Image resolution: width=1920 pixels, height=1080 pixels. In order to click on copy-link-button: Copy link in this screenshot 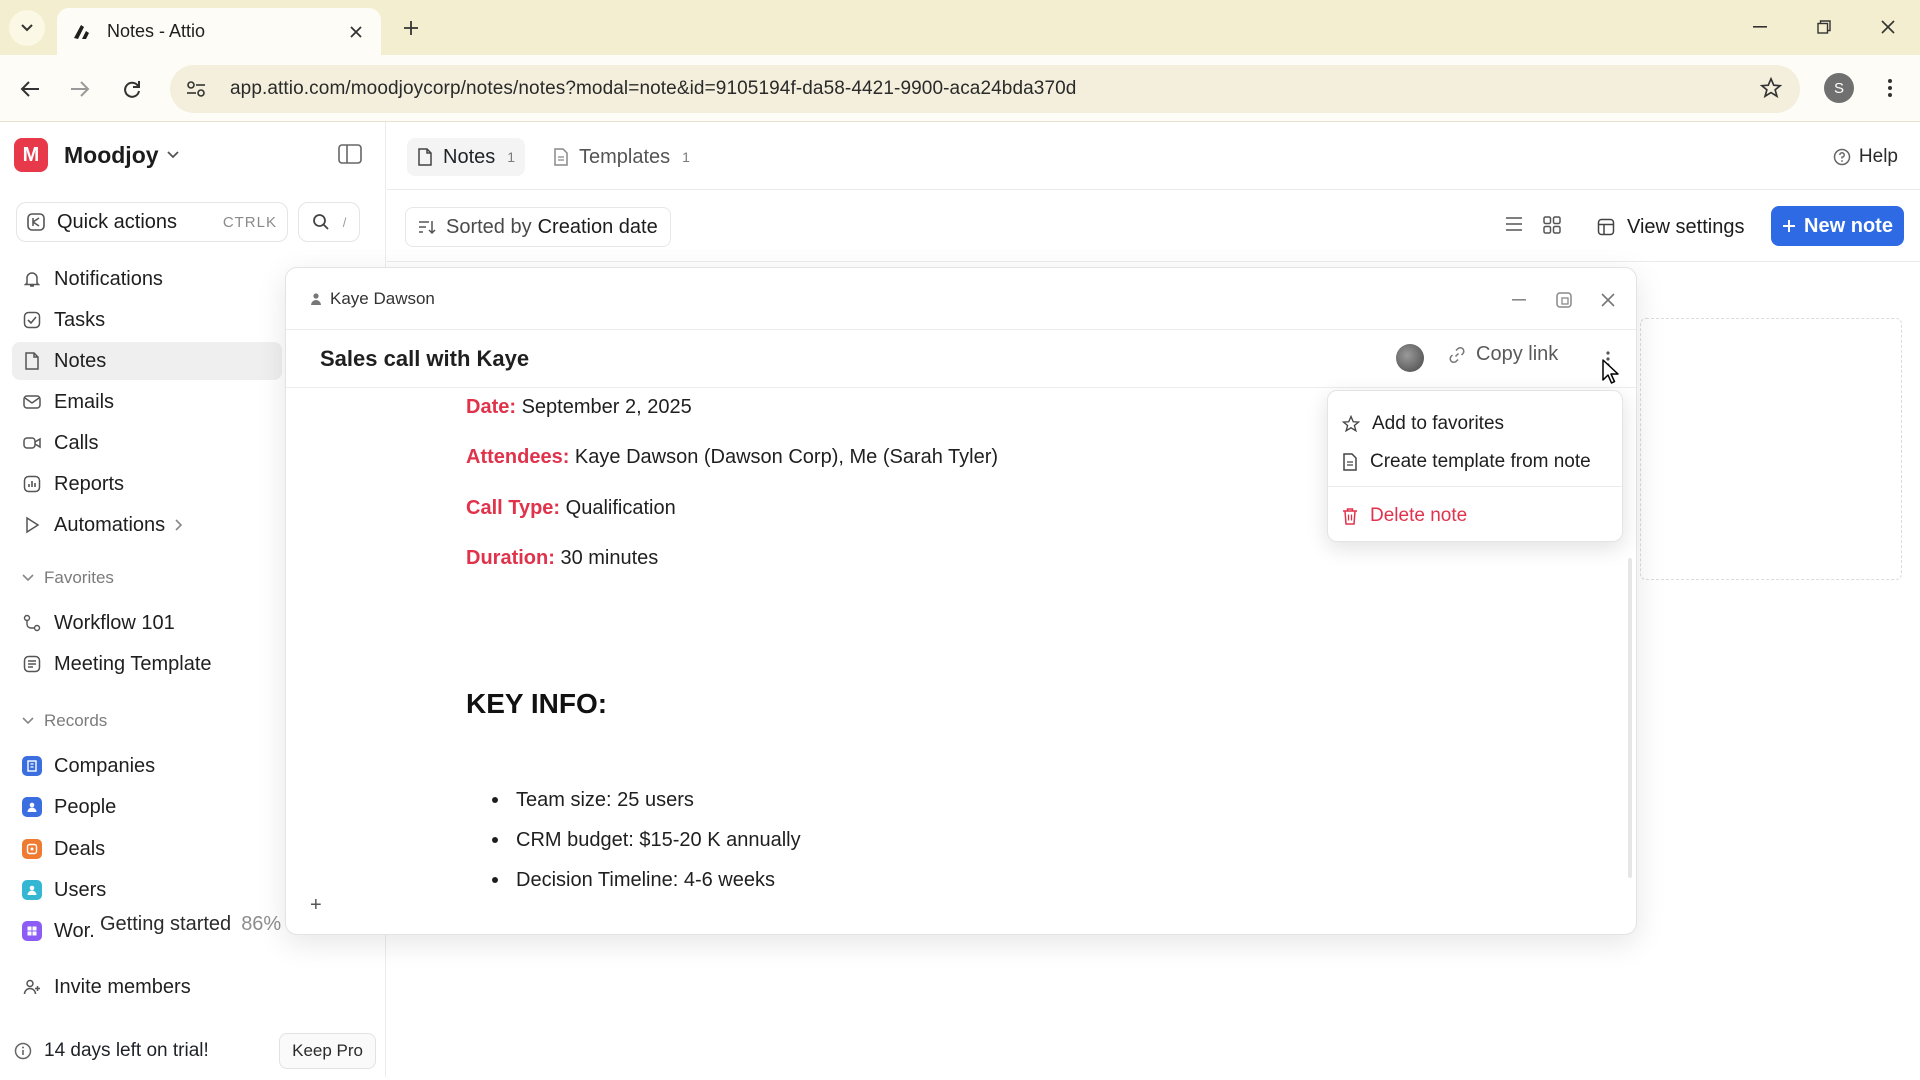, I will do `click(1503, 354)`.